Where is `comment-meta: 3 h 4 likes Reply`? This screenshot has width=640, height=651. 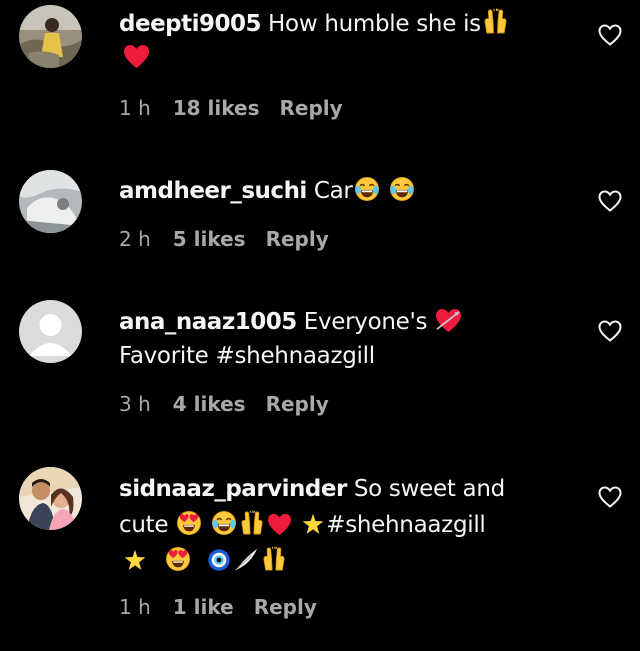 comment-meta: 3 h 4 likes Reply is located at coordinates (234, 404).